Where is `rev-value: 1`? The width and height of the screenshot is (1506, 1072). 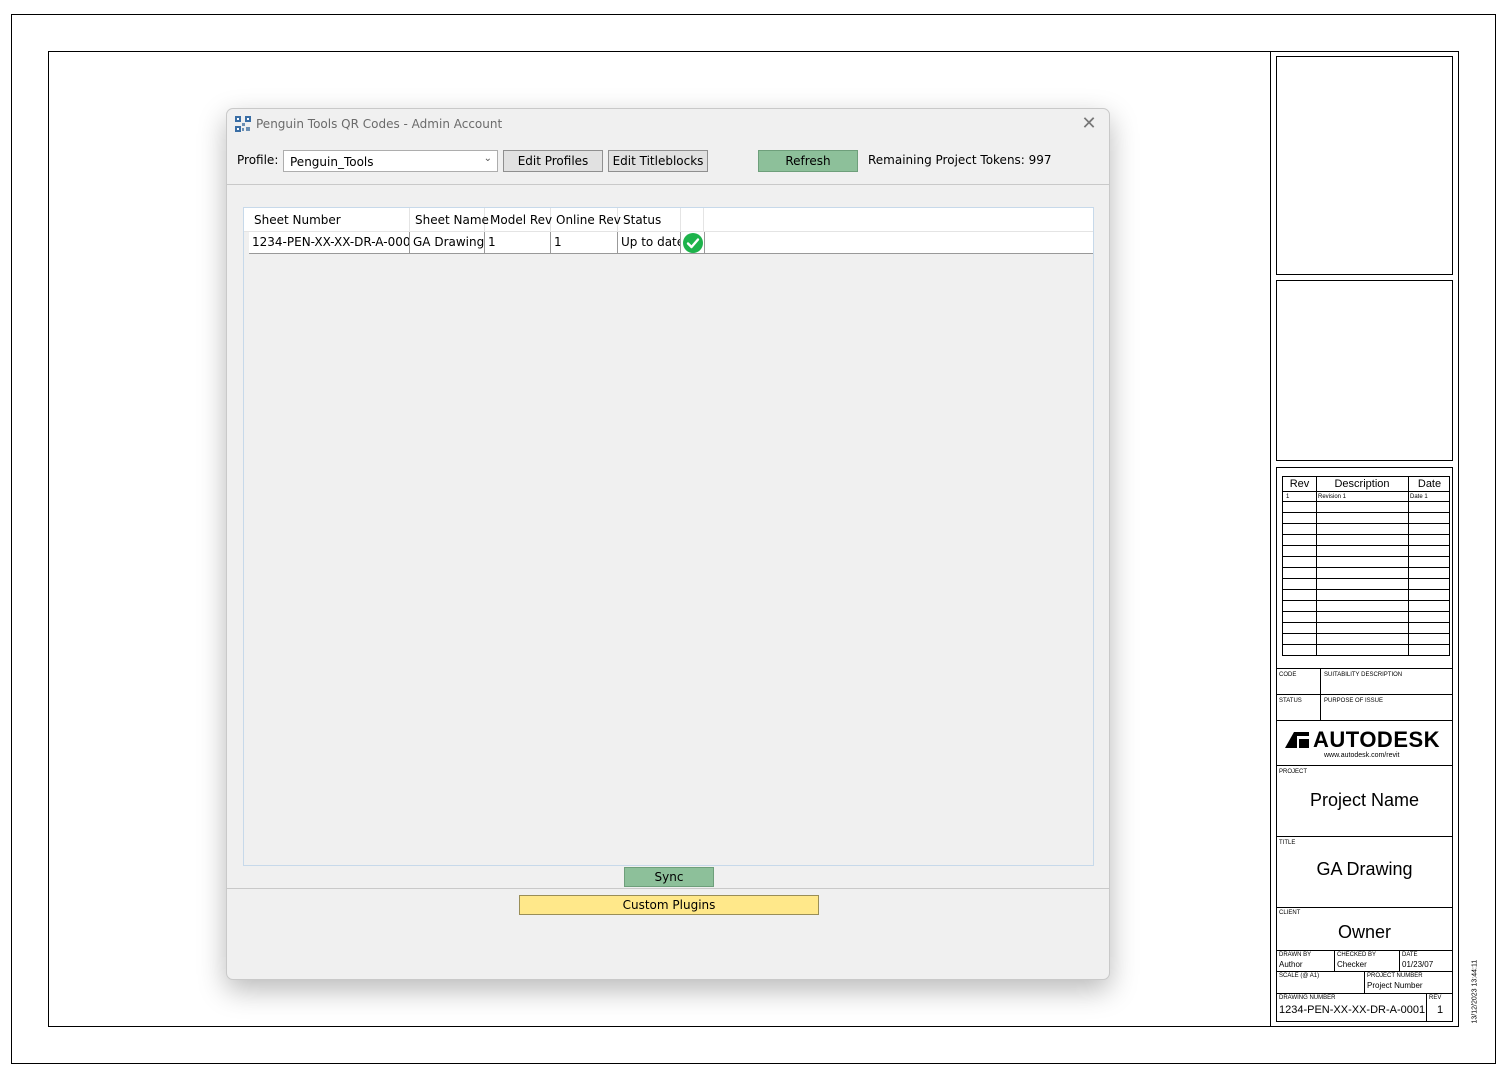
rev-value: 1 is located at coordinates (1440, 1010).